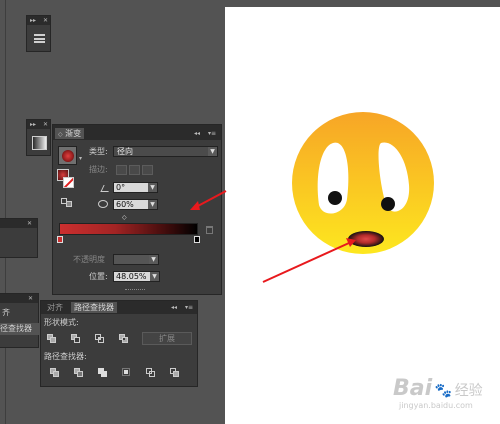 Image resolution: width=500 pixels, height=424 pixels. Describe the element at coordinates (19, 238) in the screenshot. I see `left-partial-panel: ✕` at that location.